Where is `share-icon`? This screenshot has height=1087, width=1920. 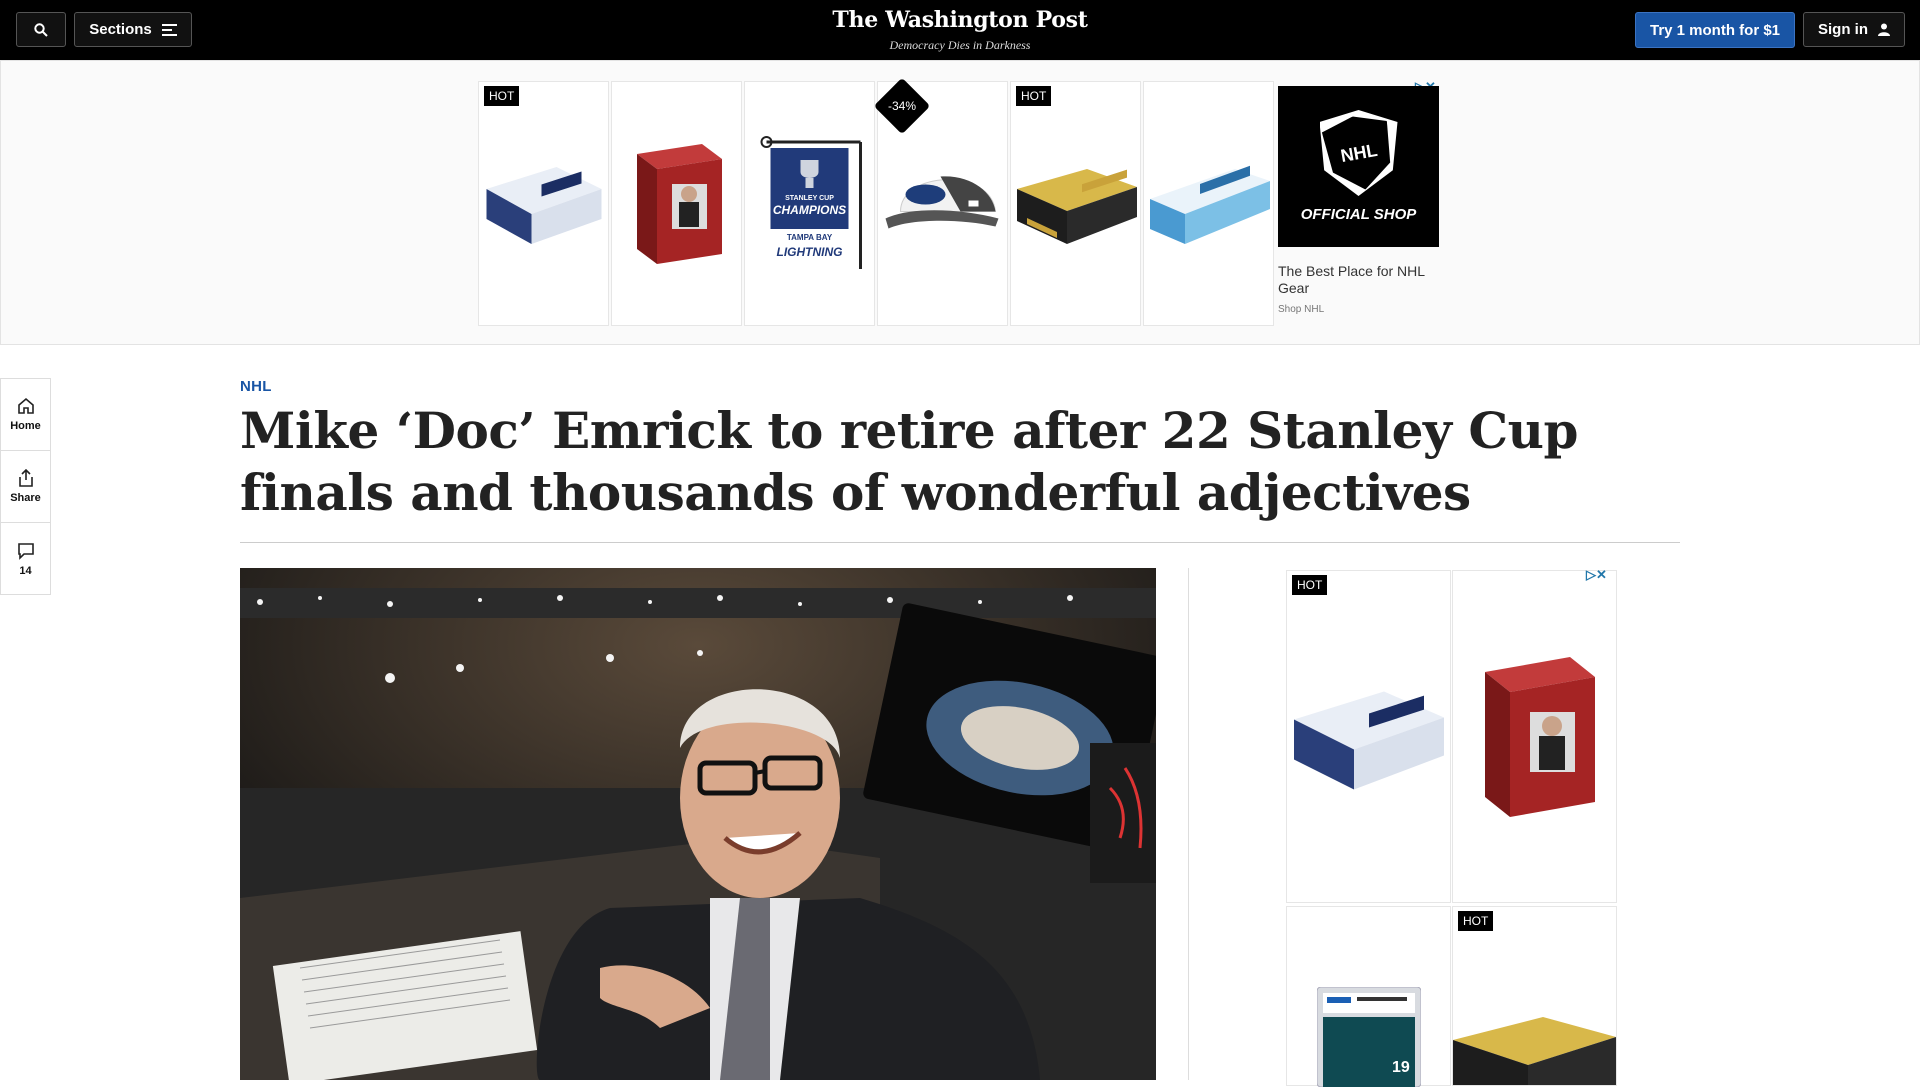 share-icon is located at coordinates (25, 478).